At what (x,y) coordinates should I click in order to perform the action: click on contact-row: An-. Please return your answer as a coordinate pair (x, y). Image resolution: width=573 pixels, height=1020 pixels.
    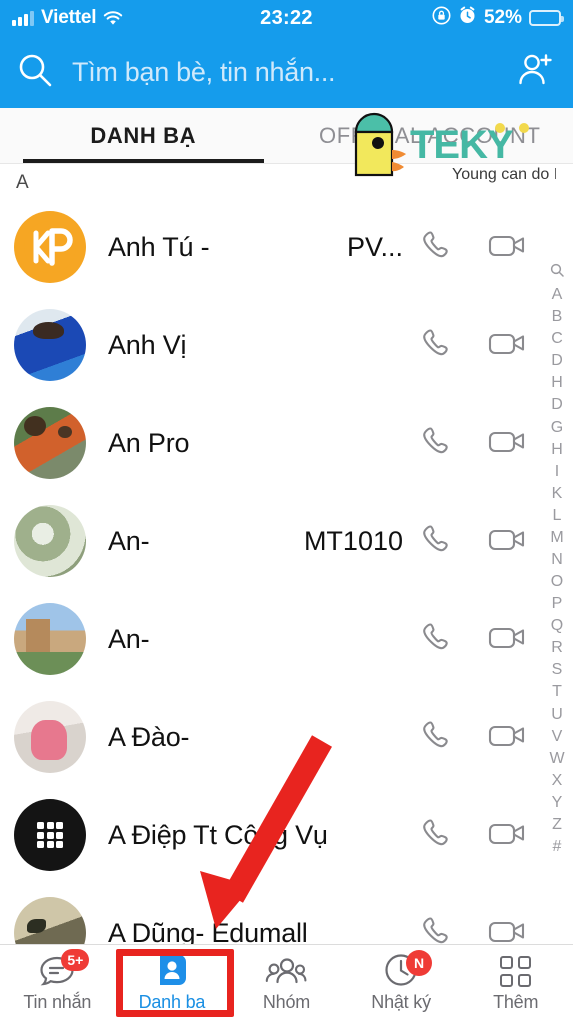
    Looking at the image, I should click on (286, 639).